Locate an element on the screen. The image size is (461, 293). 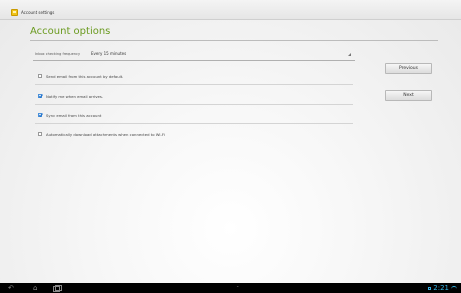
back-icon: ↶ is located at coordinates (11, 288).